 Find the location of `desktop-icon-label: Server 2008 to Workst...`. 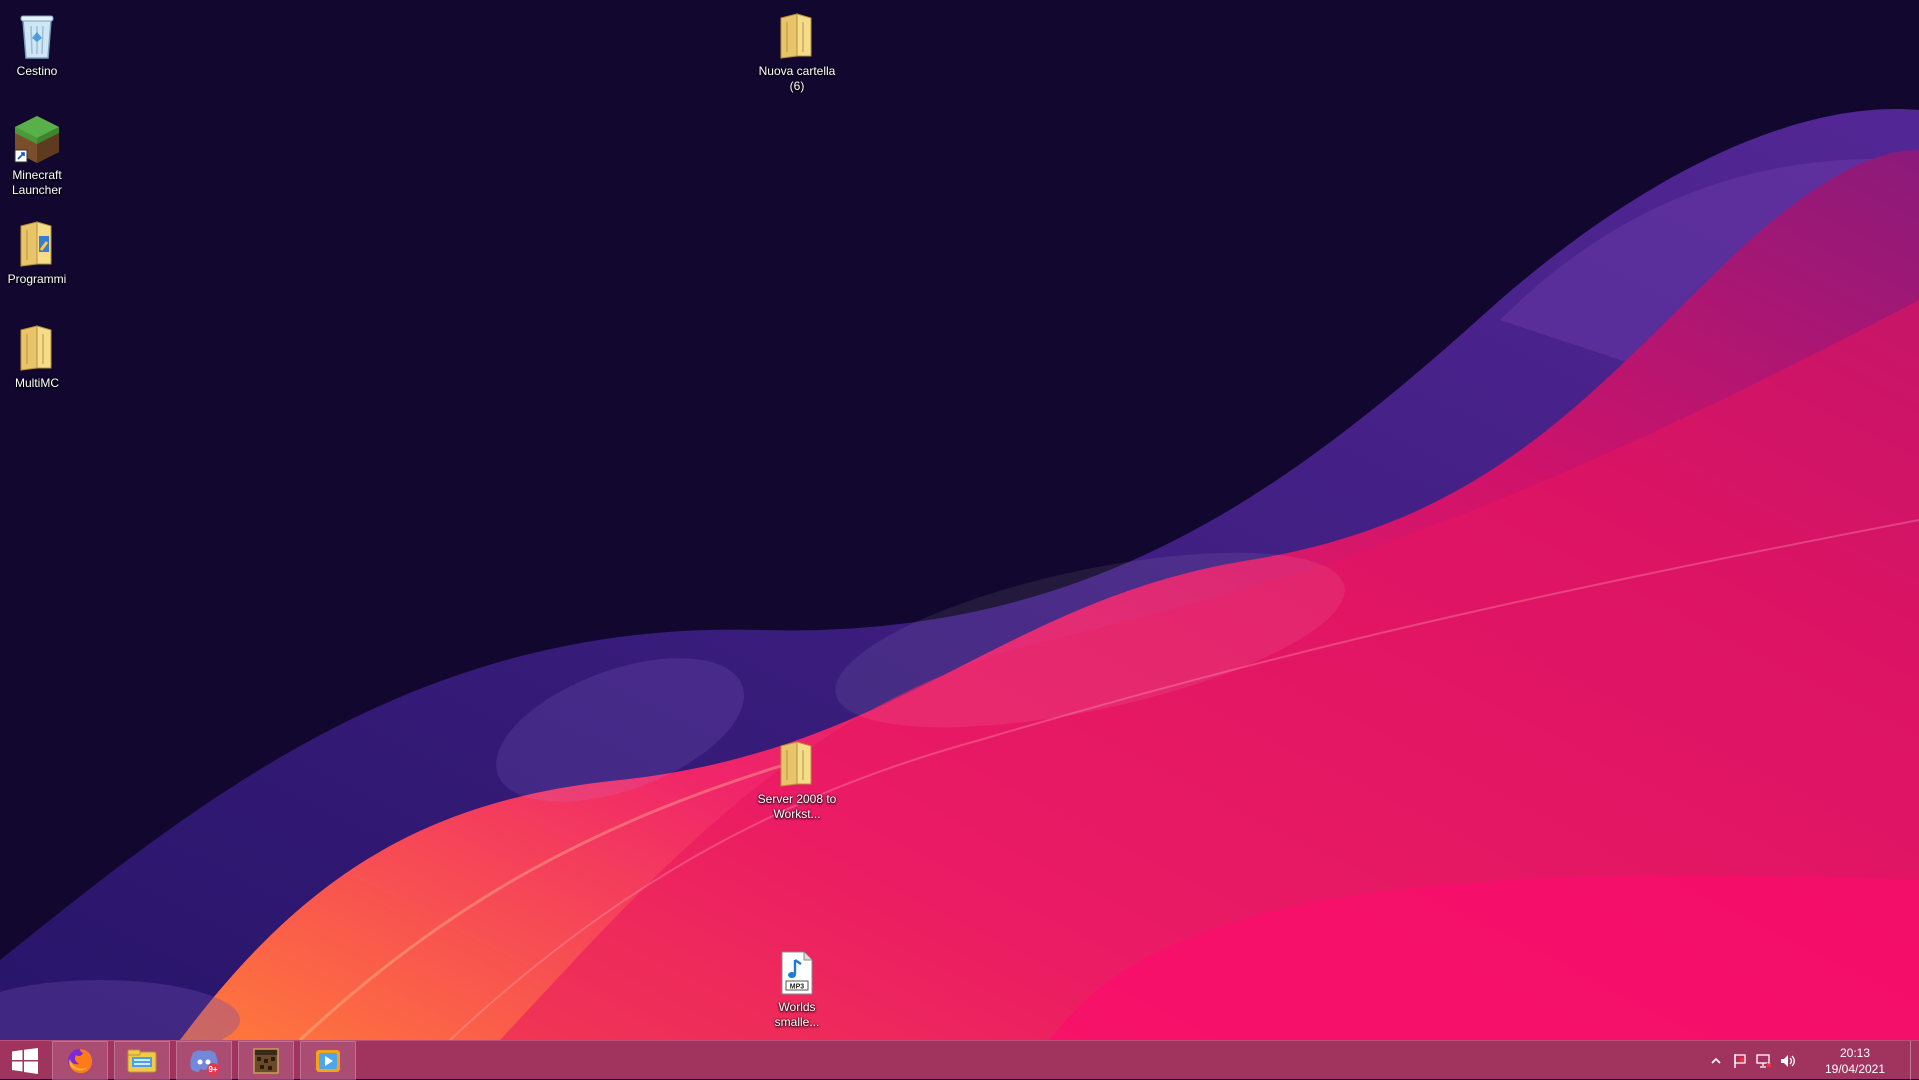

desktop-icon-label: Server 2008 to Workst... is located at coordinates (797, 806).